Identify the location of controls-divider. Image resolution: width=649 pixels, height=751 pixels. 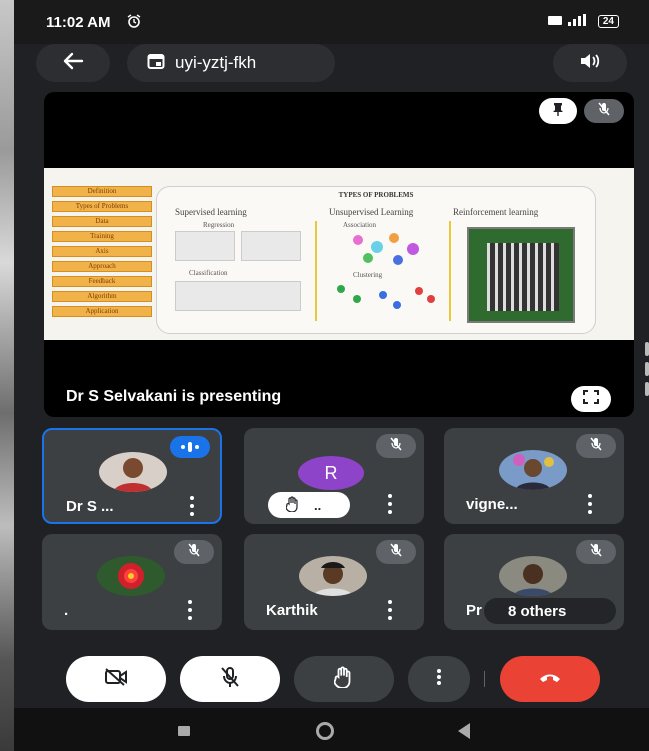
(484, 679).